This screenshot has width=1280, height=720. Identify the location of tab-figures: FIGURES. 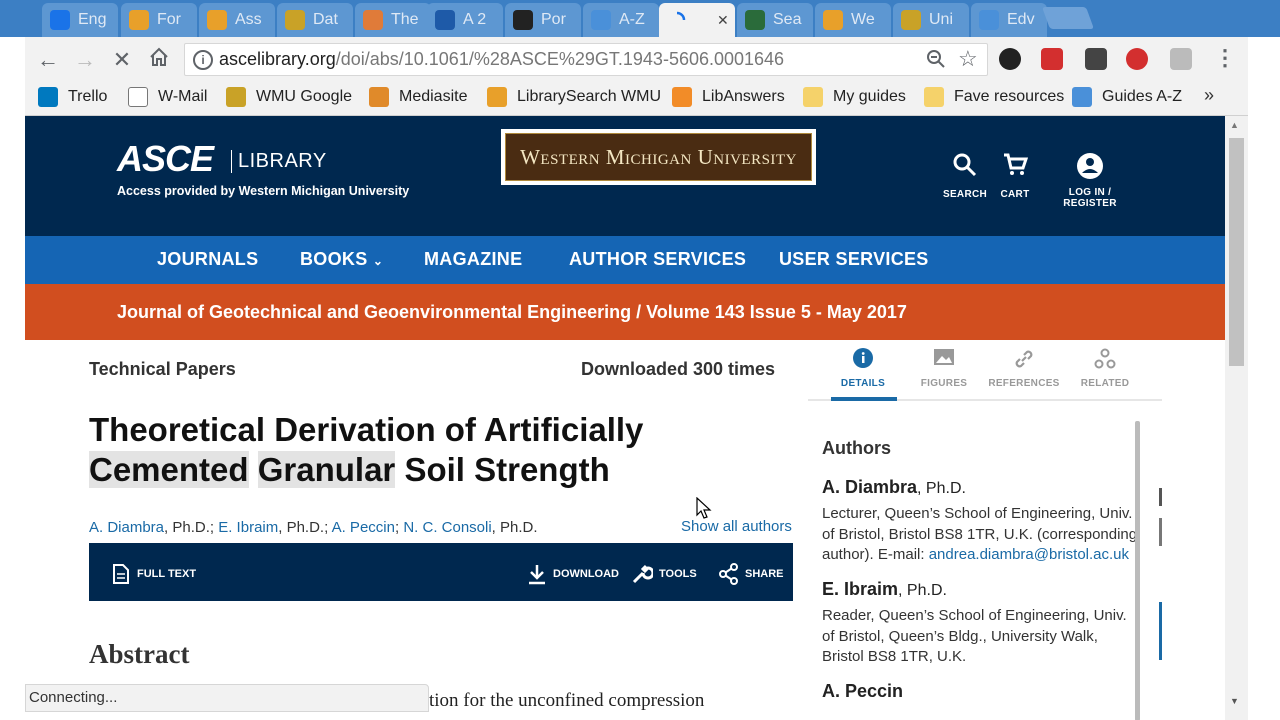
(944, 368).